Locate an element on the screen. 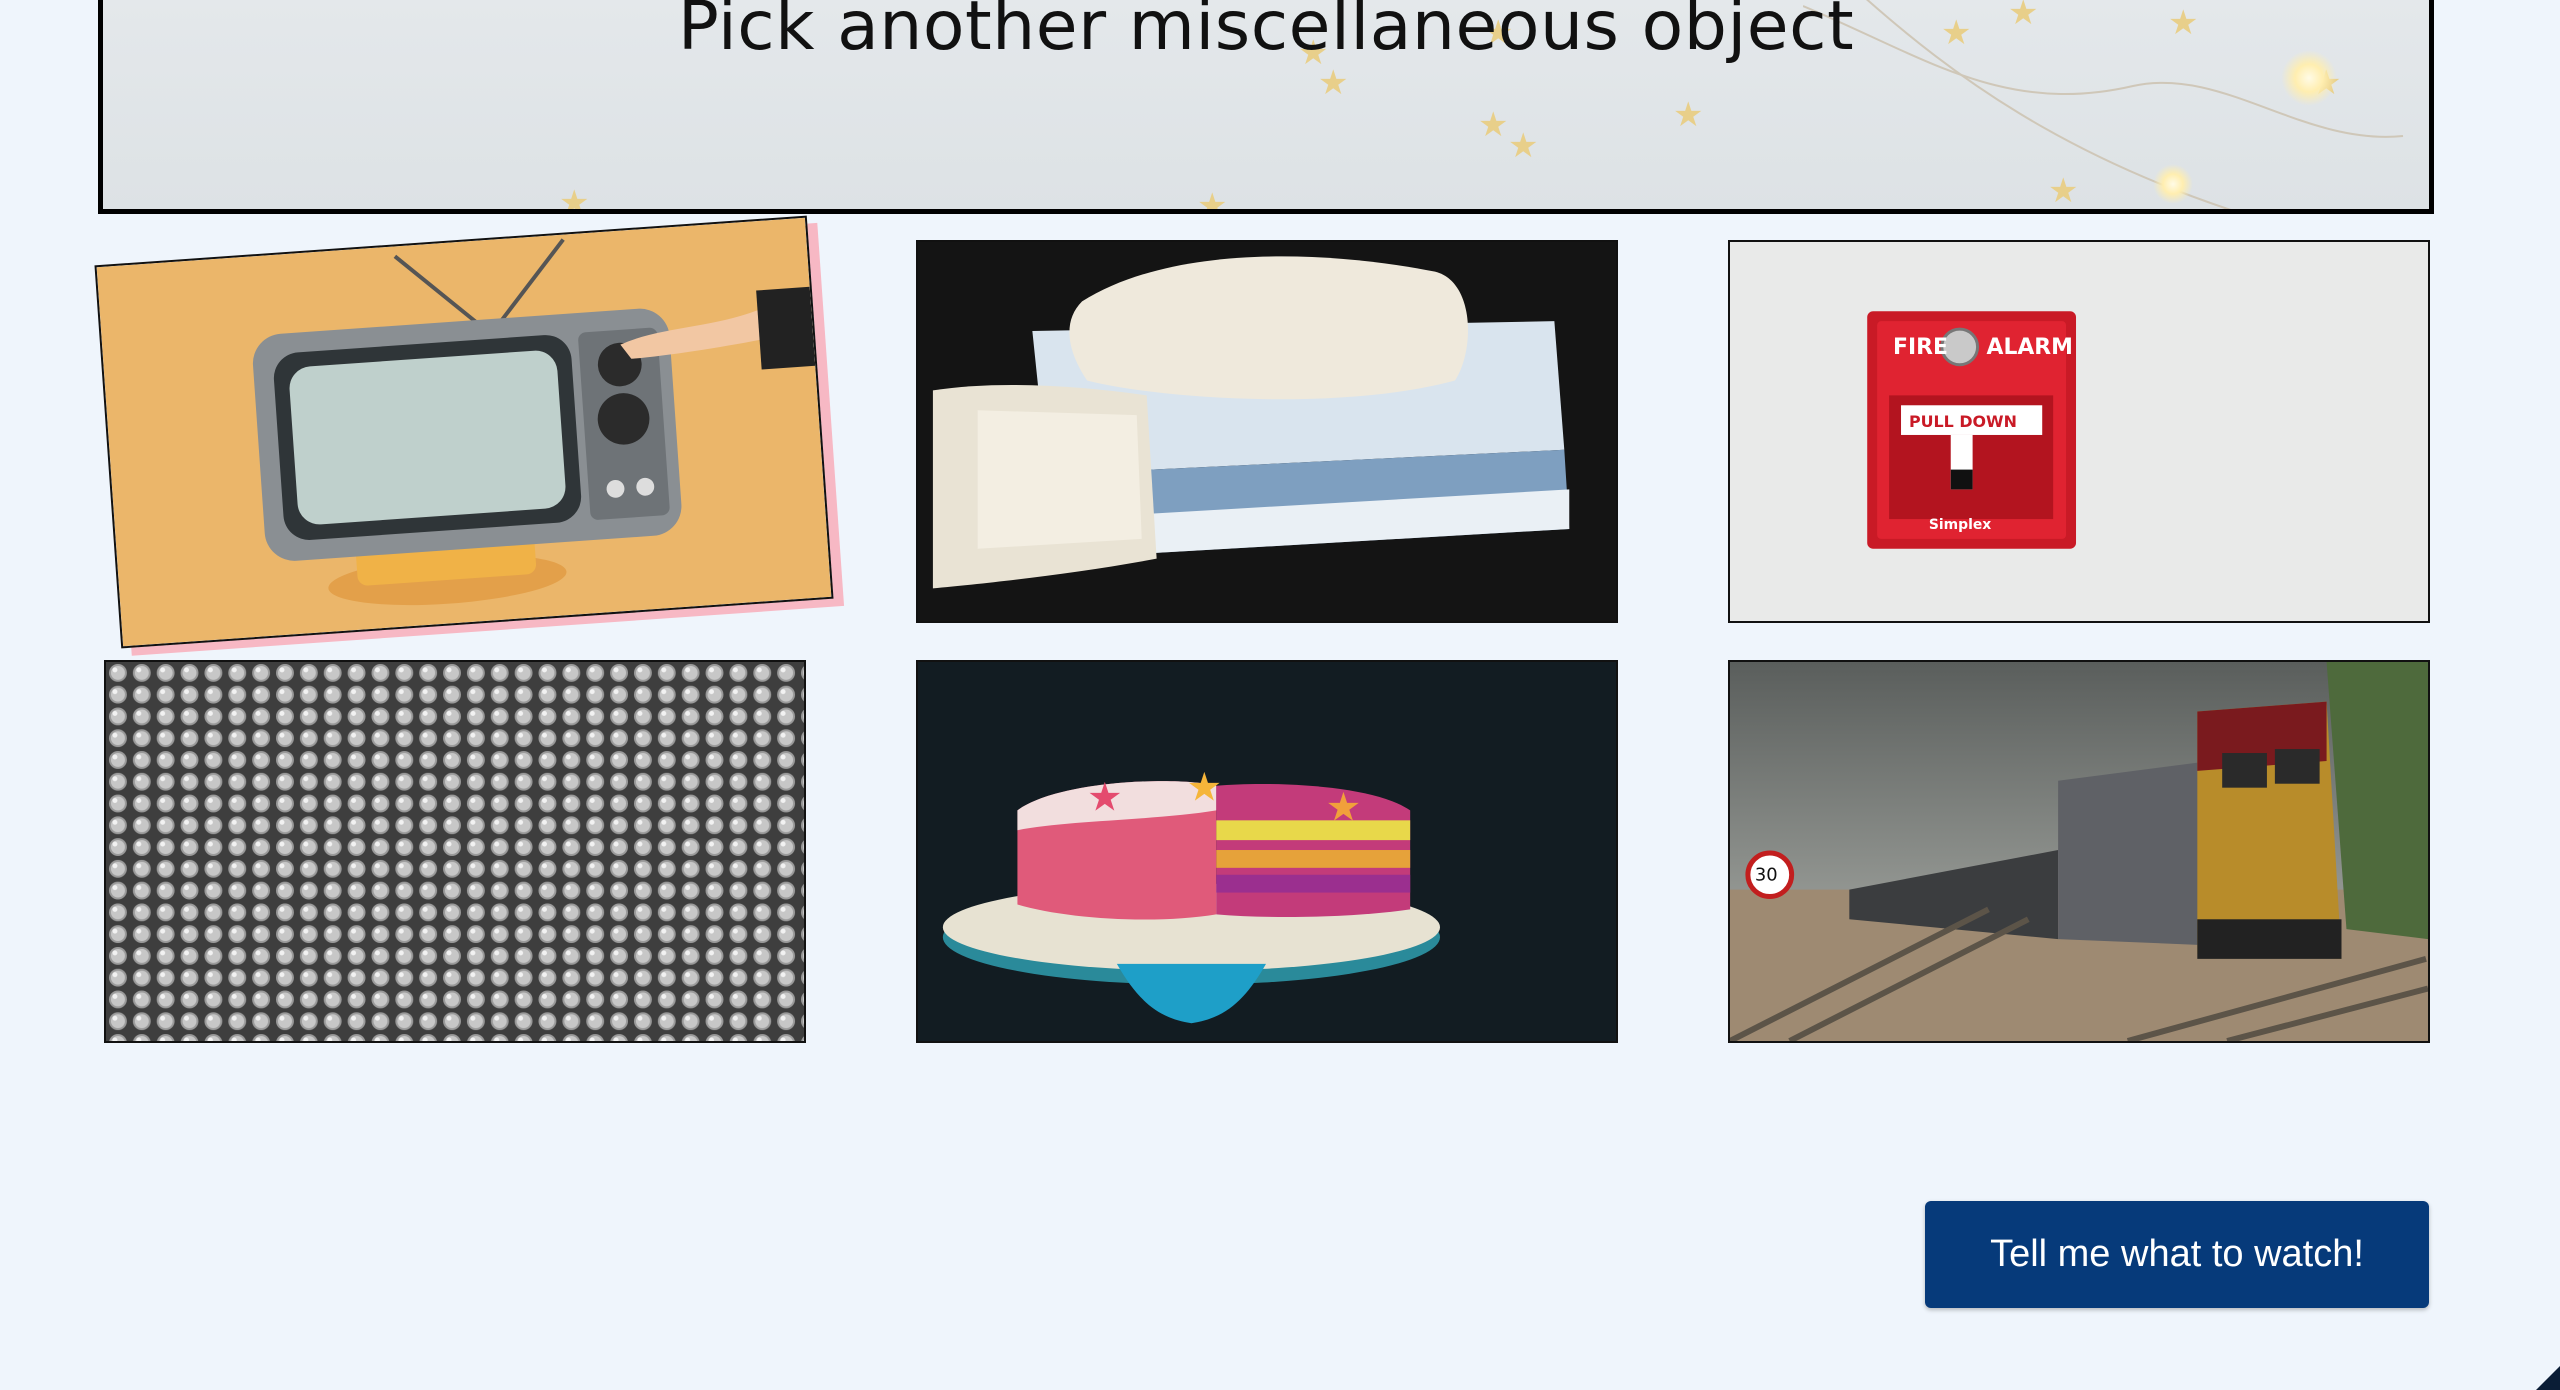 The image size is (2560, 1390). alarm-label: ALARM is located at coordinates (2030, 347).